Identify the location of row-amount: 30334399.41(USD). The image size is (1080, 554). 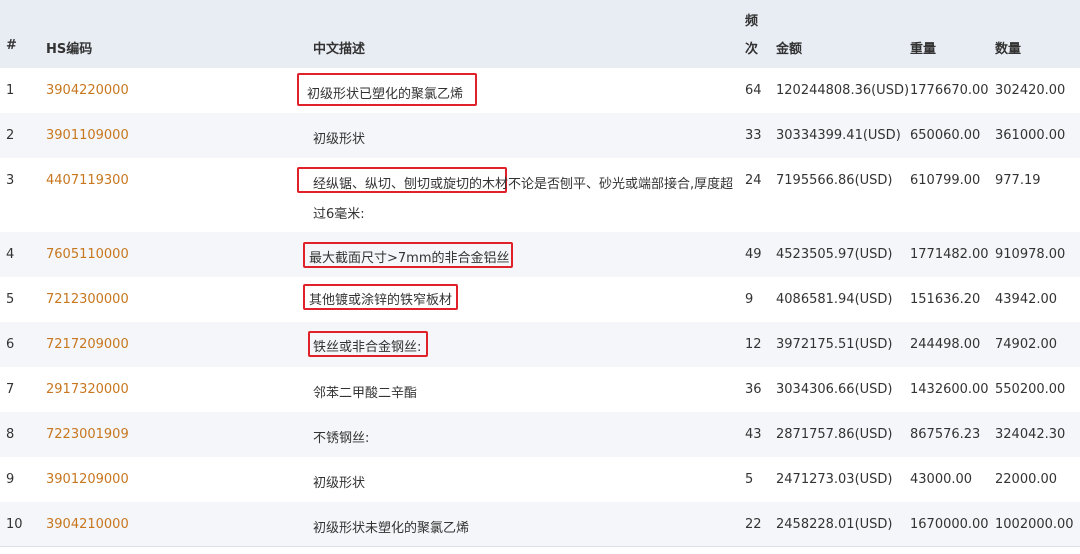
(838, 135).